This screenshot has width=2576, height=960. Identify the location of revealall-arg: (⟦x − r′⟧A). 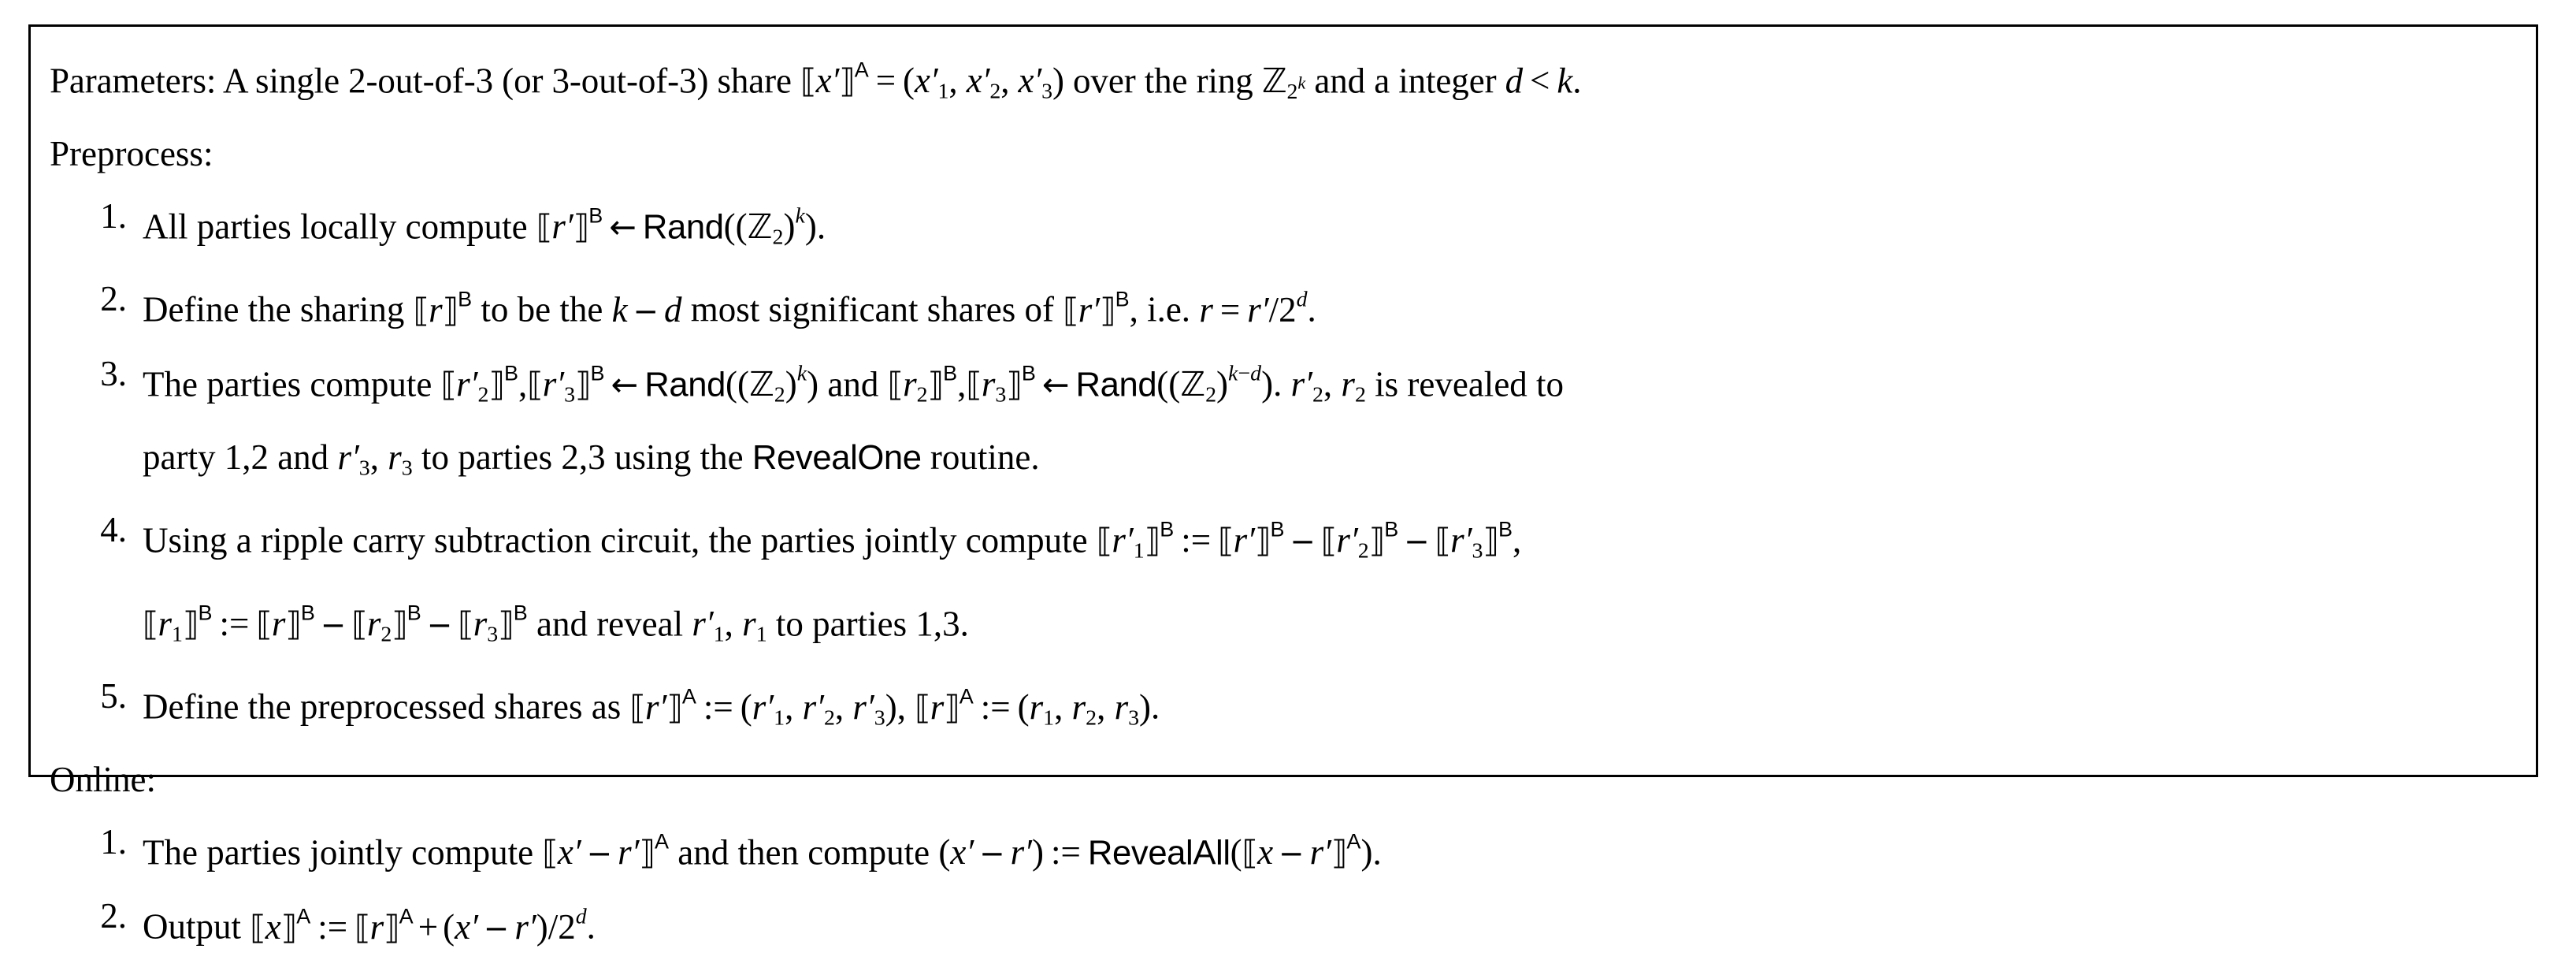
(1301, 852).